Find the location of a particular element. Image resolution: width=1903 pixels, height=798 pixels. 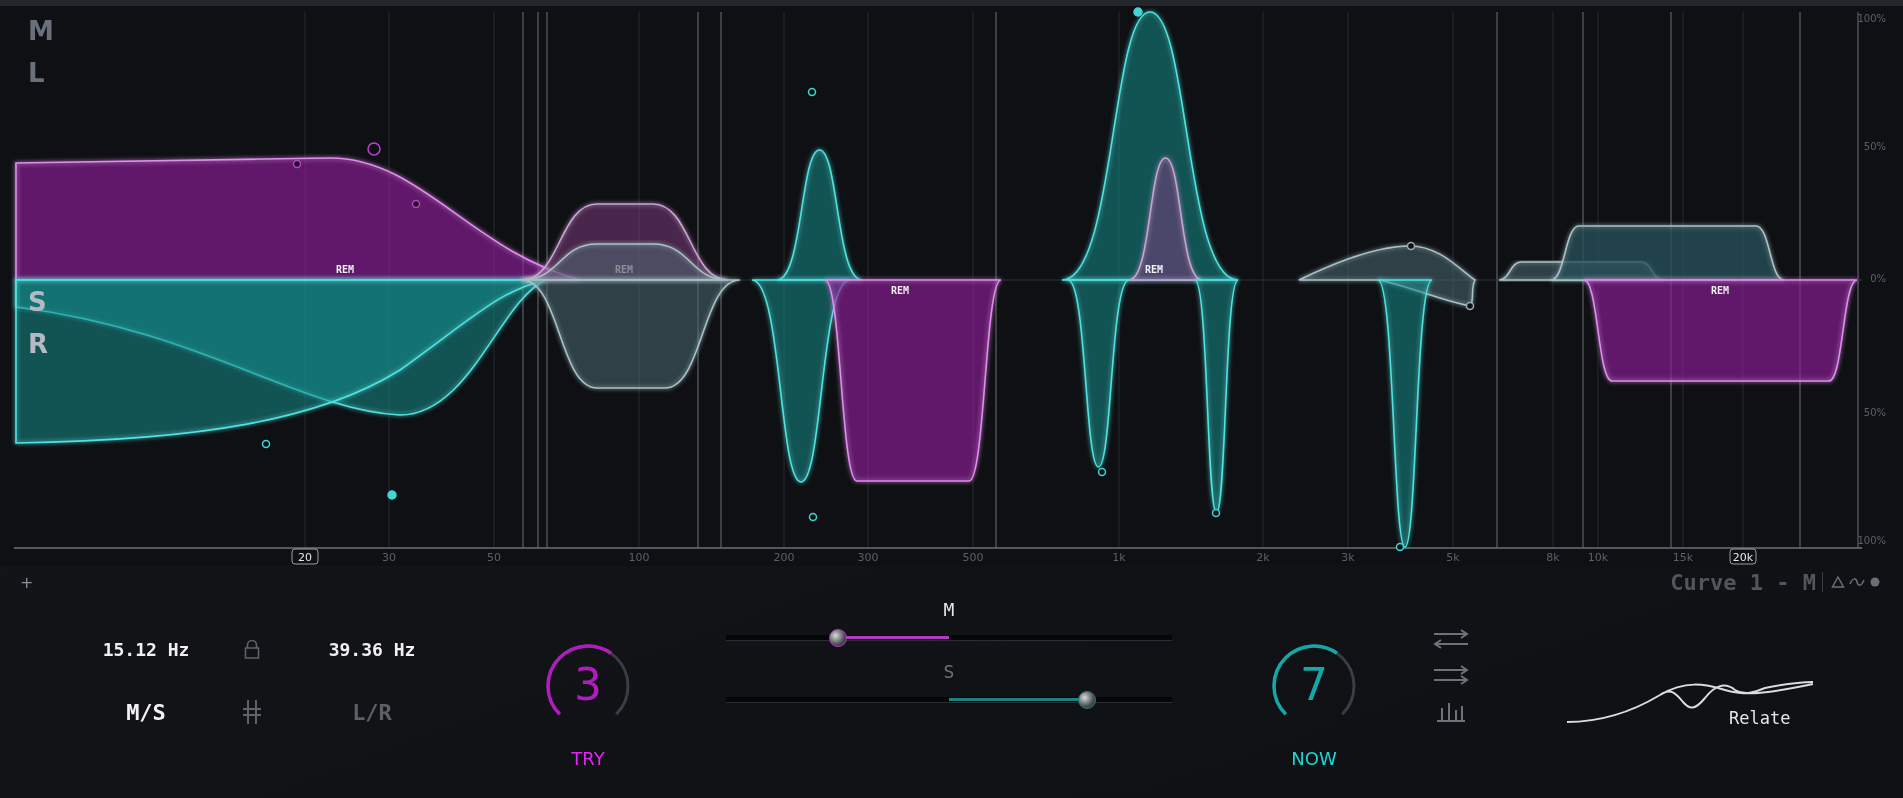

bars-icon is located at coordinates (1451, 711).